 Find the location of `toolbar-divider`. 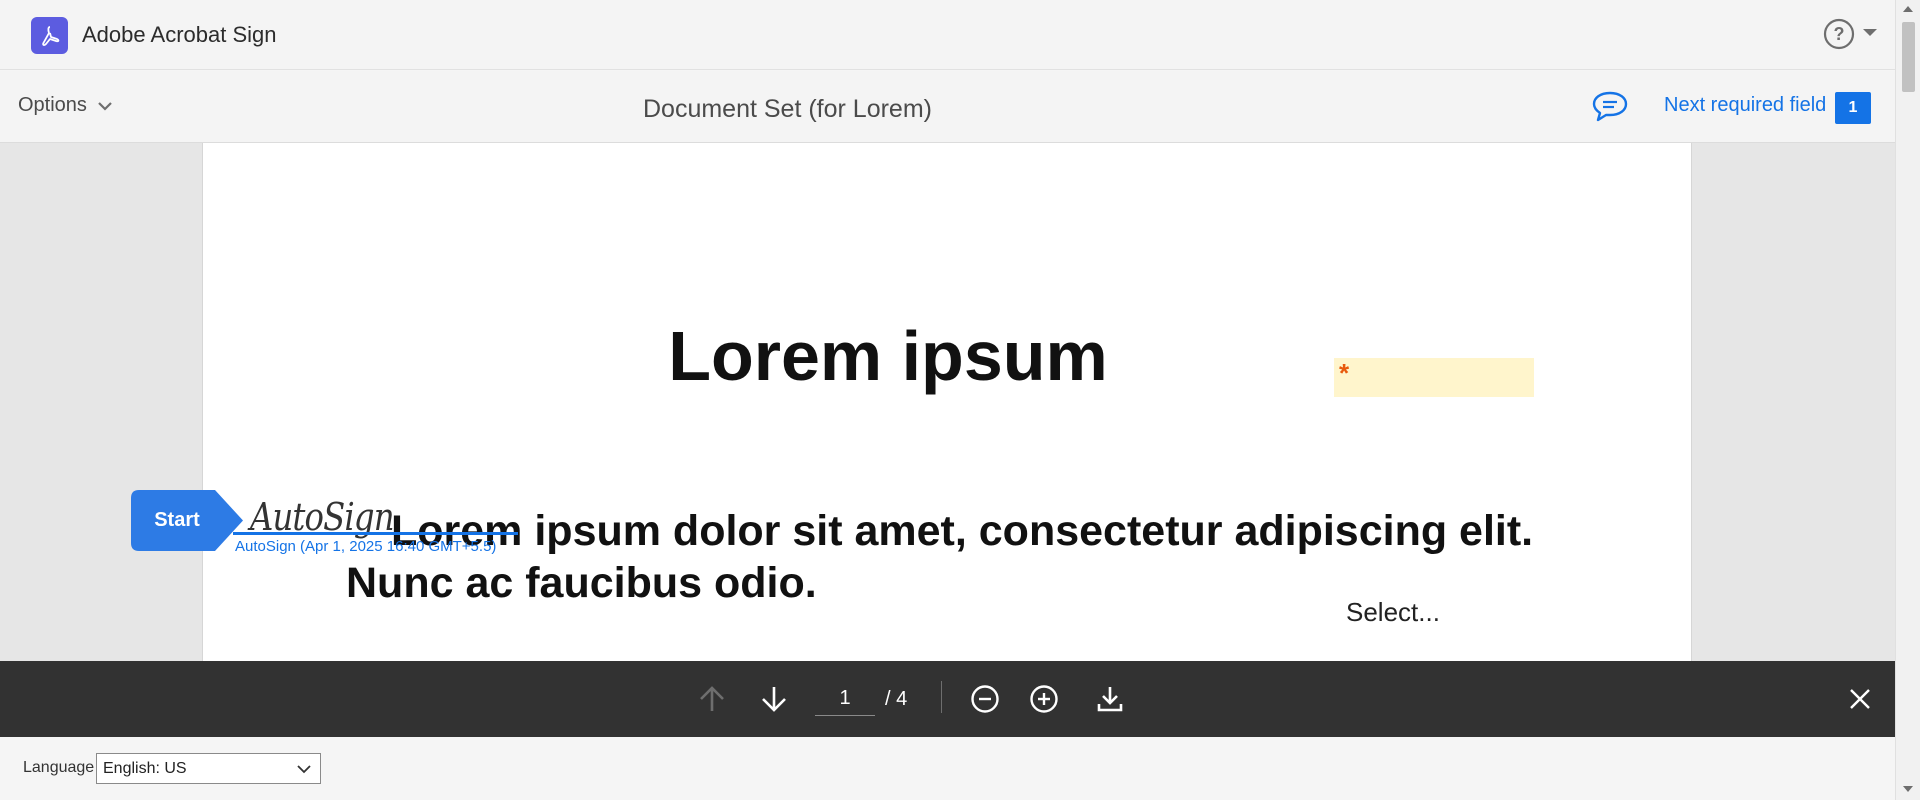

toolbar-divider is located at coordinates (941, 697).